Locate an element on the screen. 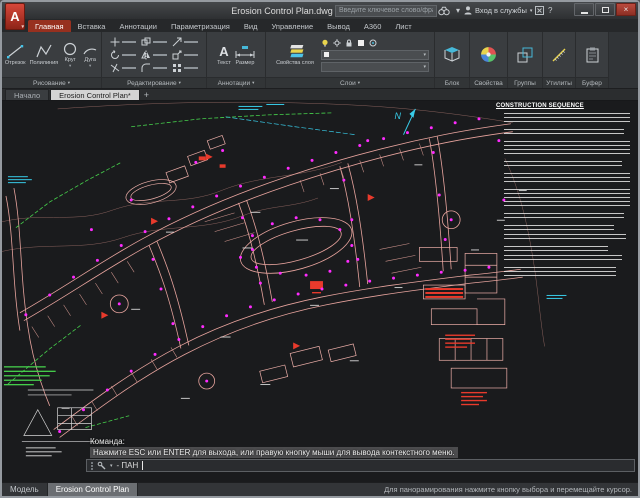 This screenshot has width=640, height=498. dropdown-caret-icon: ▾ is located at coordinates (424, 54).